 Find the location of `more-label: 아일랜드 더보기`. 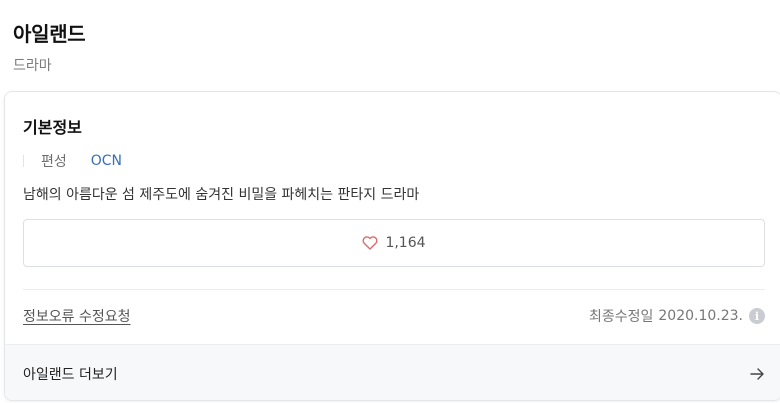

more-label: 아일랜드 더보기 is located at coordinates (70, 374).